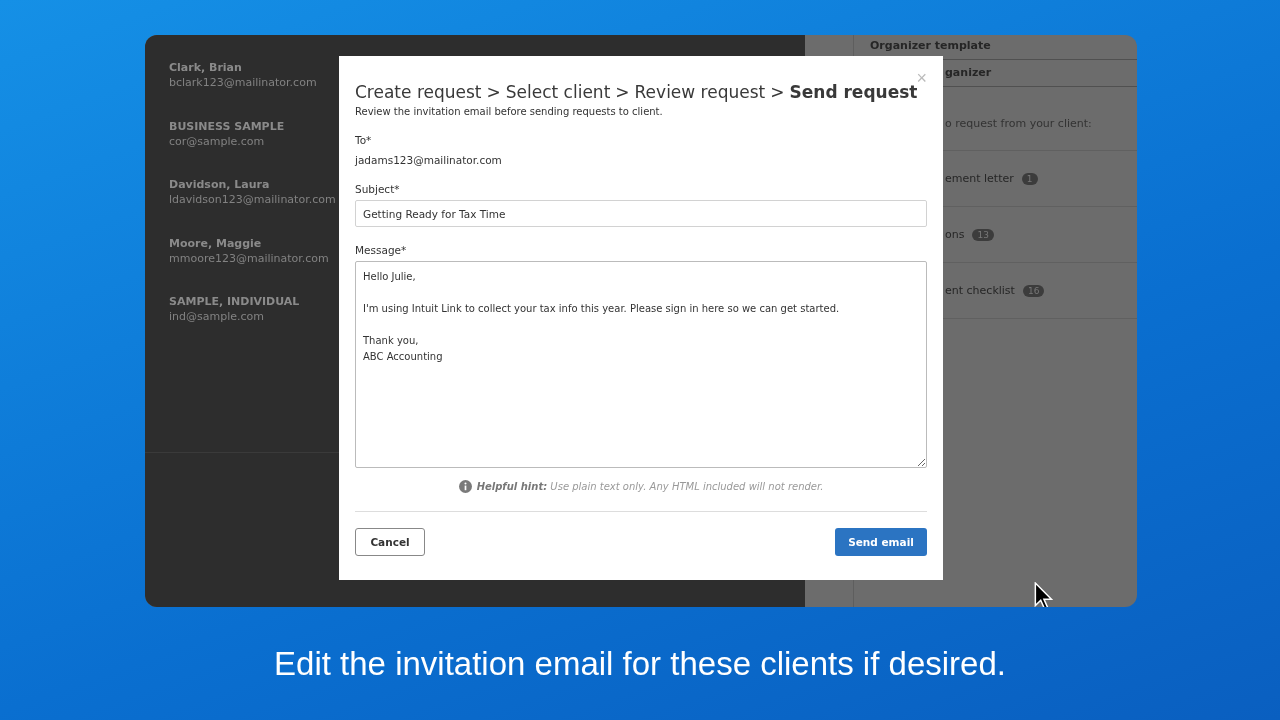 The width and height of the screenshot is (1280, 720). What do you see at coordinates (641, 364) in the screenshot?
I see `message-field: Hello Julie, I'm using Intuit Link to collect your tax info this year. Please sign in here so we can get started. Thank you, ABC Accounting` at bounding box center [641, 364].